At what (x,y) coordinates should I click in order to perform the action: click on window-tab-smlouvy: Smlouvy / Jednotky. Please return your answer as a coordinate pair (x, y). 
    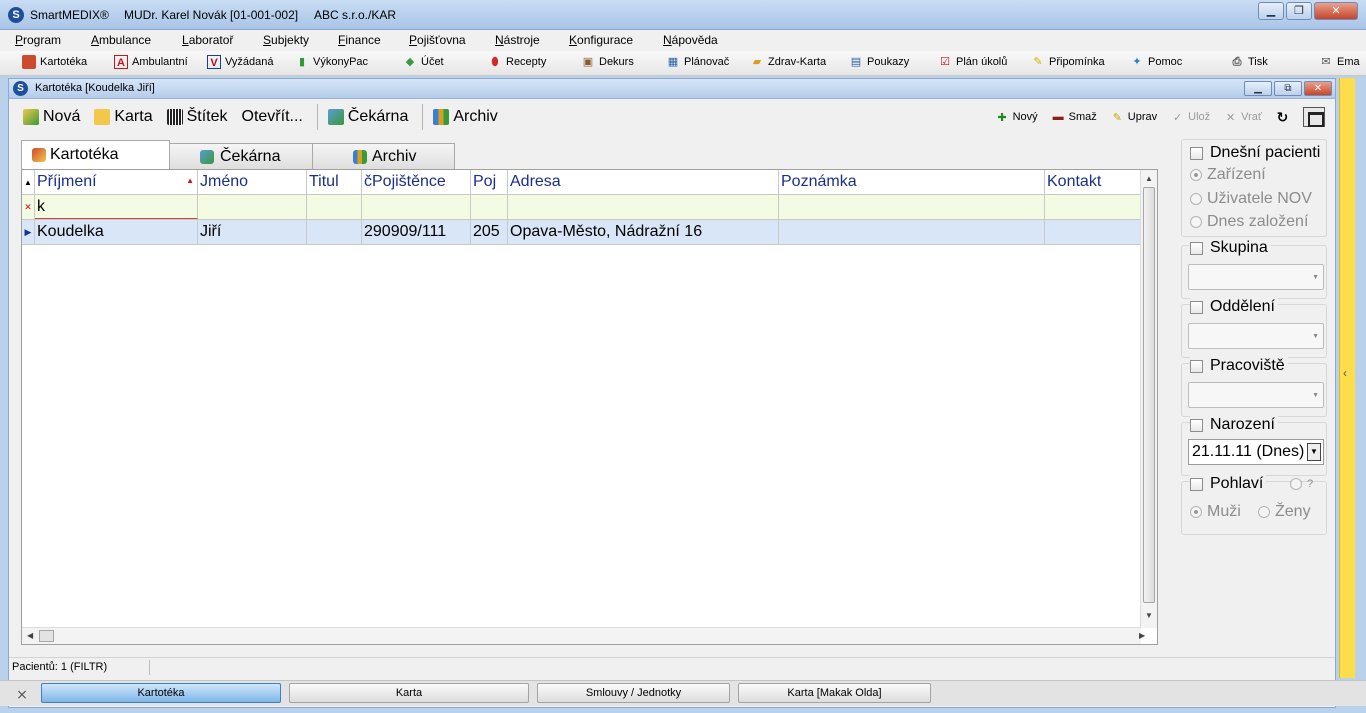
    Looking at the image, I should click on (633, 693).